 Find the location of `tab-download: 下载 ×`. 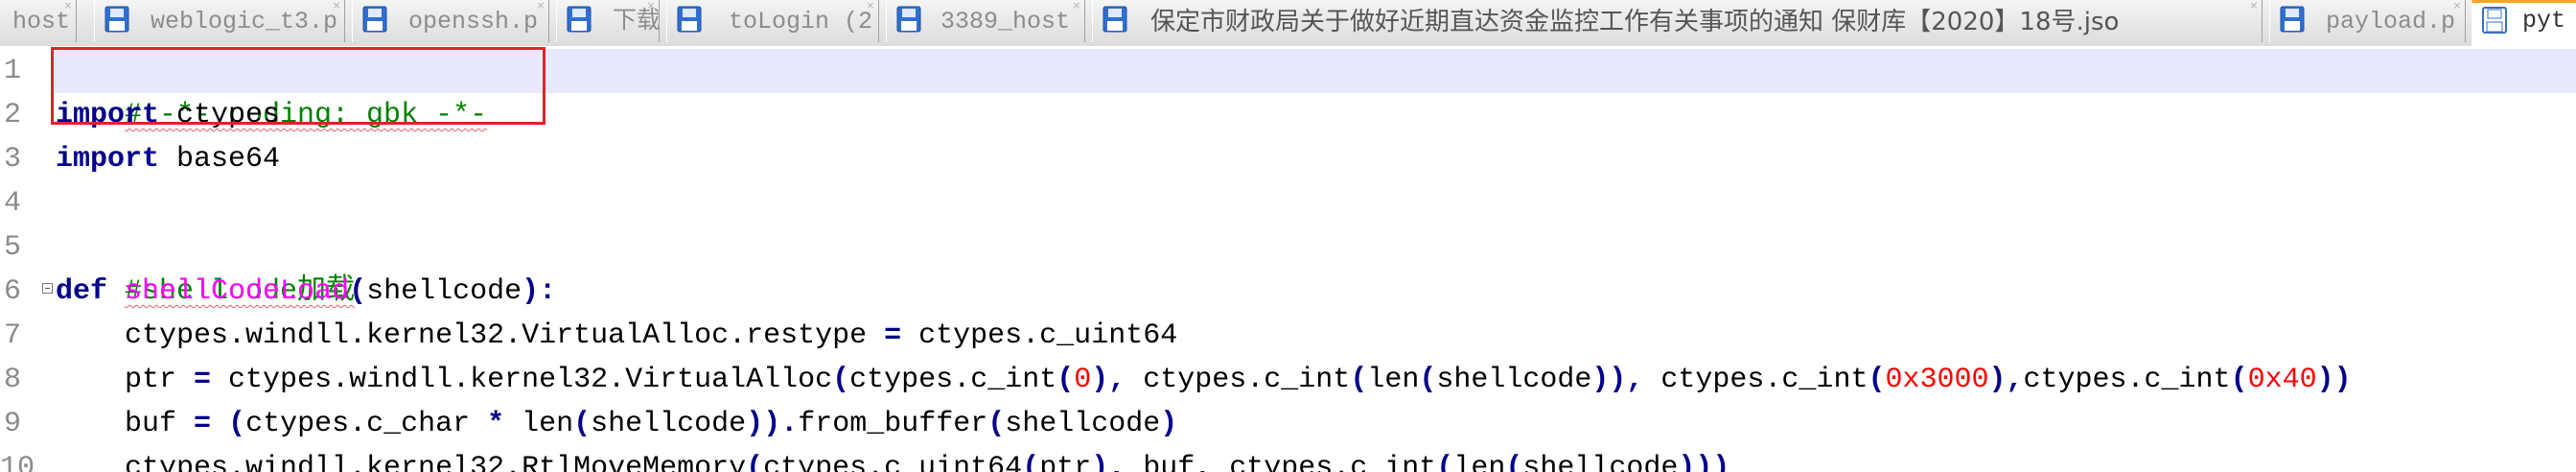

tab-download: 下载 × is located at coordinates (608, 21).